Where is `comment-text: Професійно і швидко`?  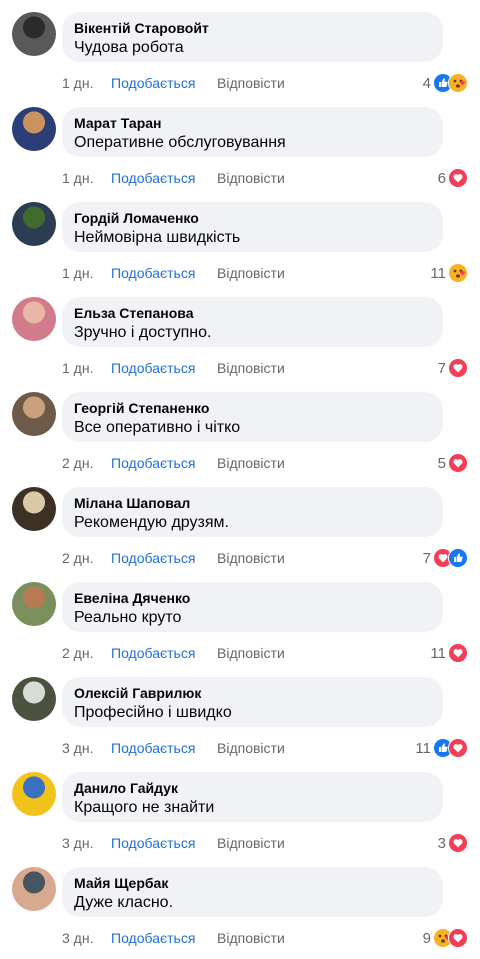
comment-text: Професійно і швидко is located at coordinates (153, 712).